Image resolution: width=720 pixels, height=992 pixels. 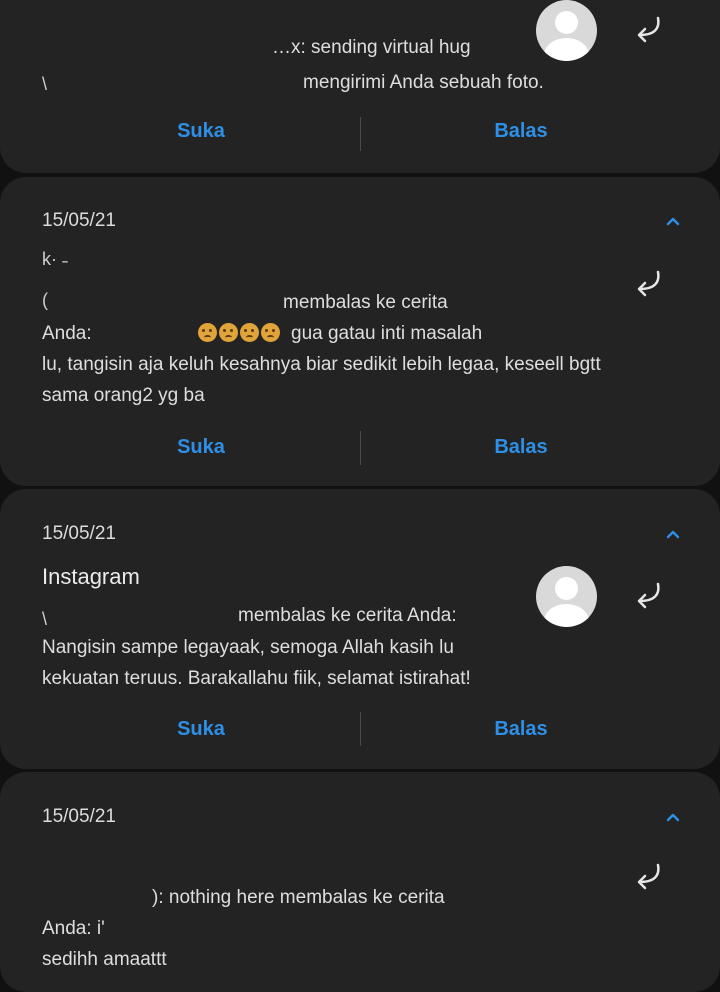 What do you see at coordinates (566, 596) in the screenshot?
I see `avatar-icon` at bounding box center [566, 596].